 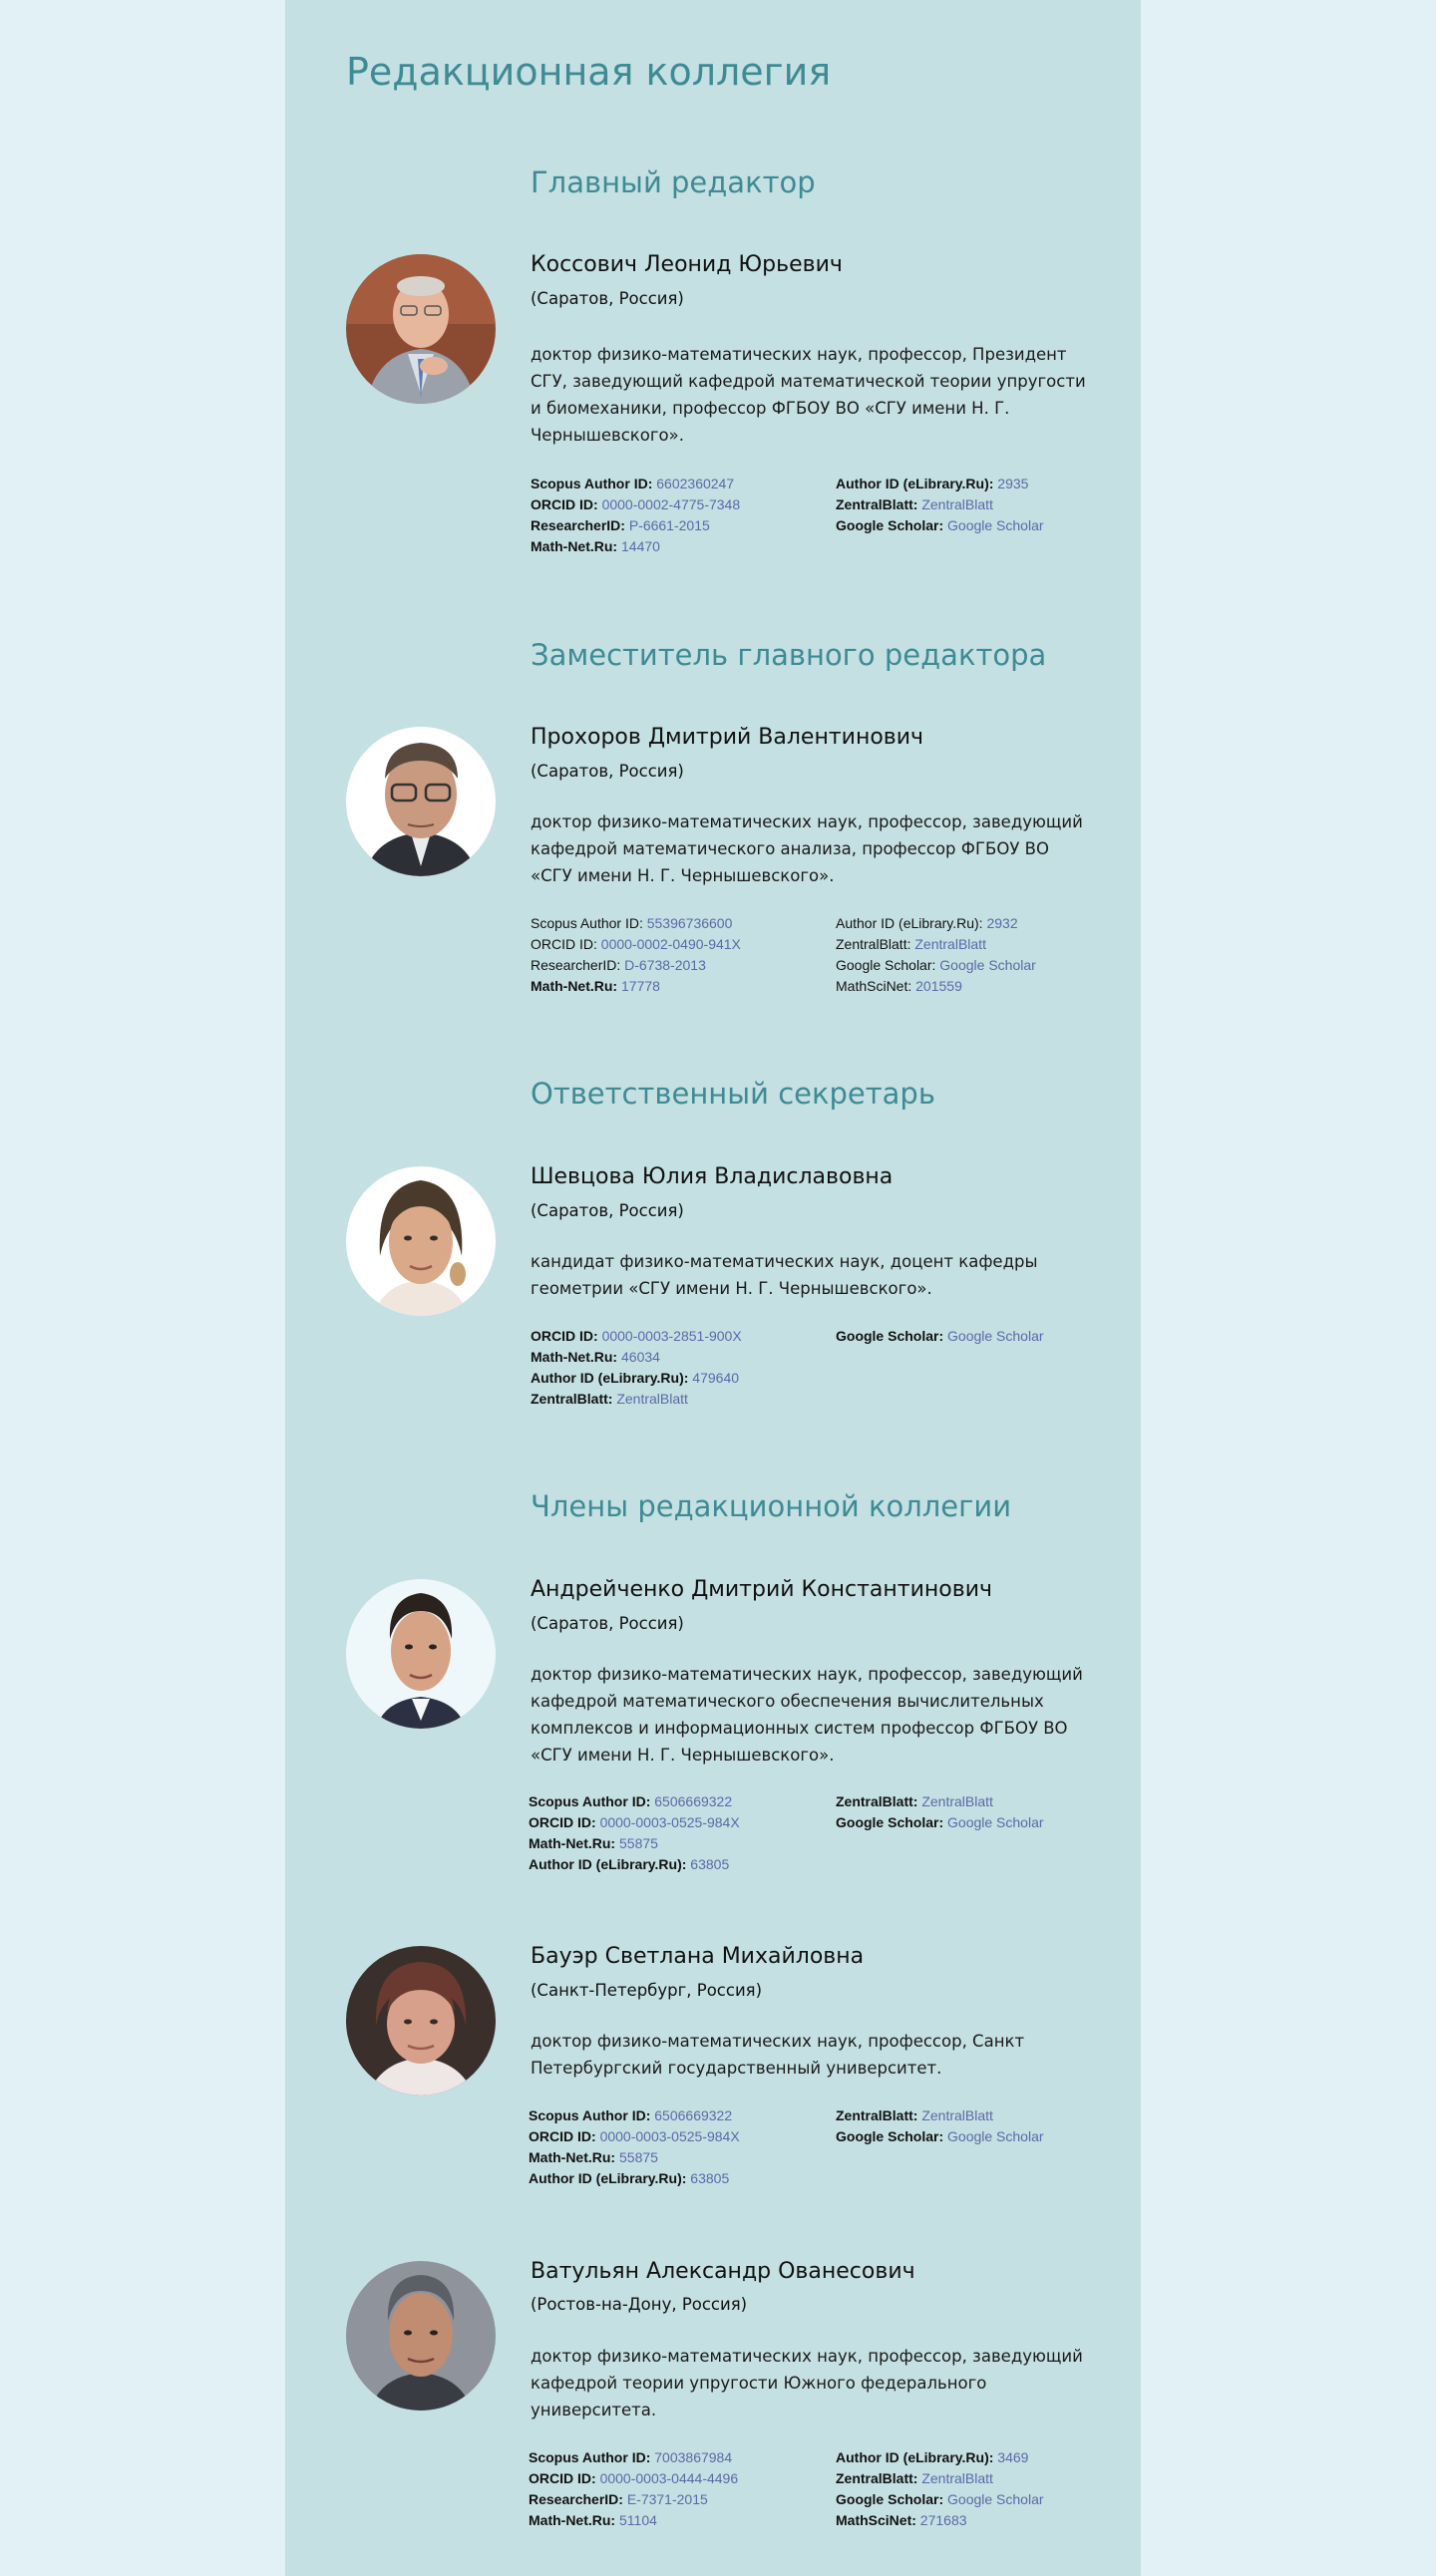 I want to click on scopus-link: 6602360247, so click(x=695, y=483).